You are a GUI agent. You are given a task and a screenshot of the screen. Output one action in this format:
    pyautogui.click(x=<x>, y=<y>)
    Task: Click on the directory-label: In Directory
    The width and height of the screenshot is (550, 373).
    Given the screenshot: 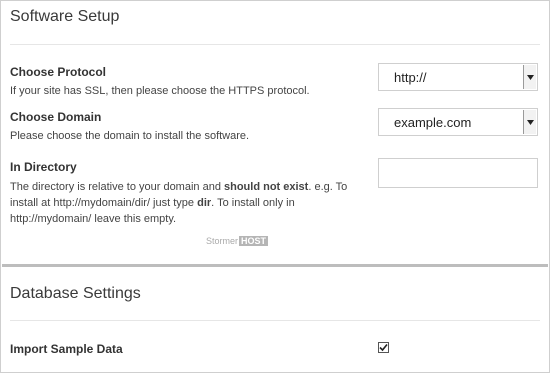 What is the action you would take?
    pyautogui.click(x=43, y=167)
    